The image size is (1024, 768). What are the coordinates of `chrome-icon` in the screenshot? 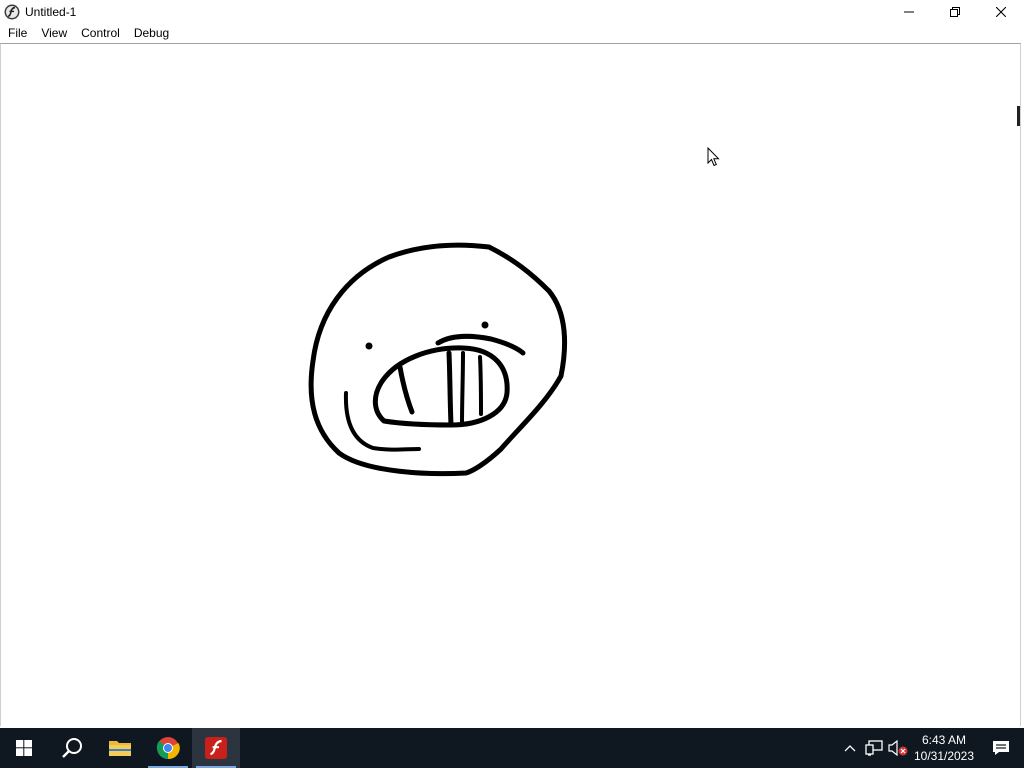 It's located at (168, 748).